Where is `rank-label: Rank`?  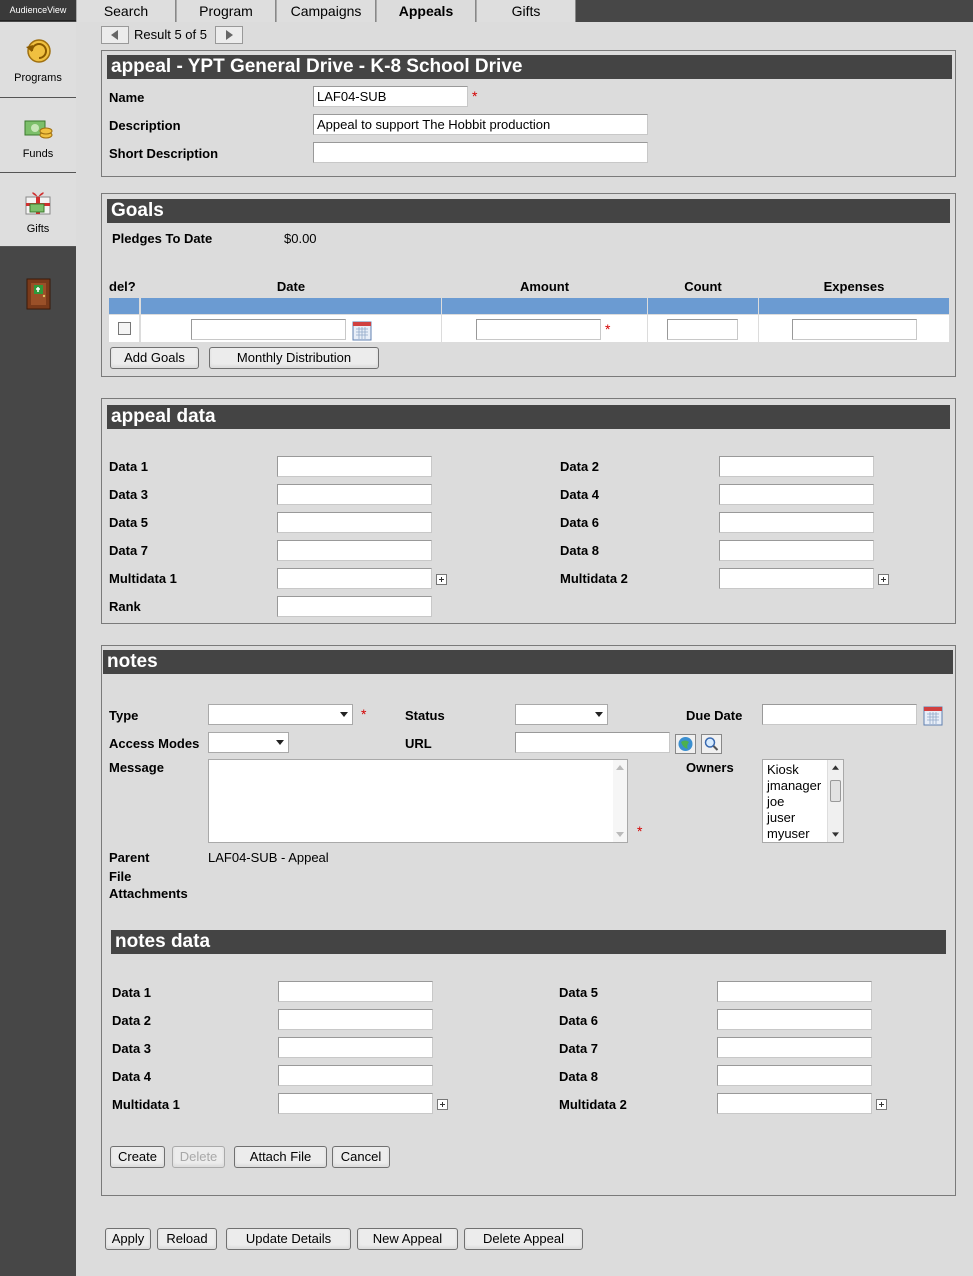
rank-label: Rank is located at coordinates (125, 606).